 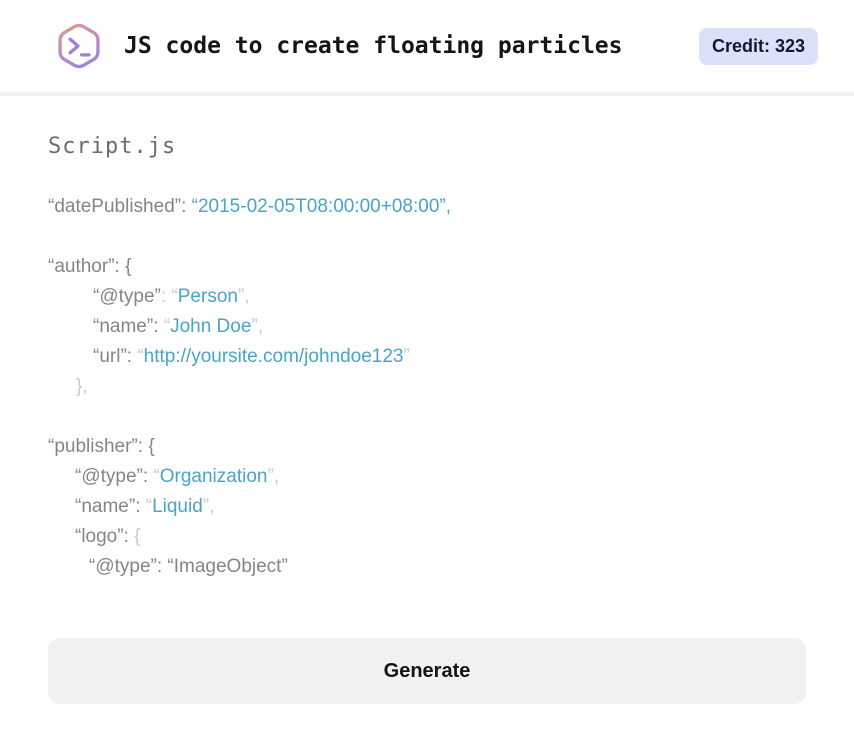 What do you see at coordinates (79, 46) in the screenshot?
I see `terminal-hexagon-icon` at bounding box center [79, 46].